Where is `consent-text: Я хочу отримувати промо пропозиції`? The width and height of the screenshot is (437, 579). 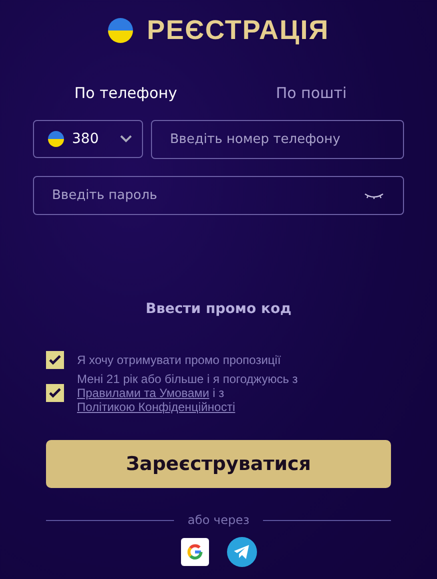 consent-text: Я хочу отримувати промо пропозиції is located at coordinates (179, 360).